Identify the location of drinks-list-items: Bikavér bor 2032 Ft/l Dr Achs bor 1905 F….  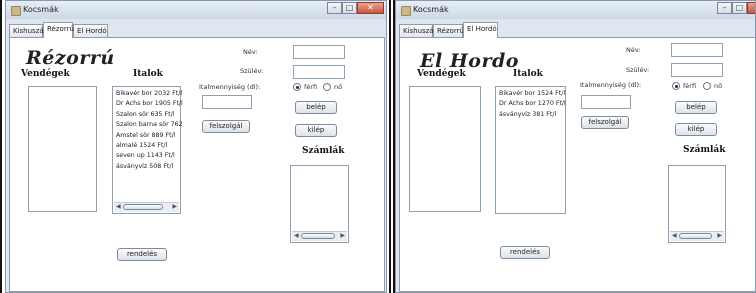
(149, 130).